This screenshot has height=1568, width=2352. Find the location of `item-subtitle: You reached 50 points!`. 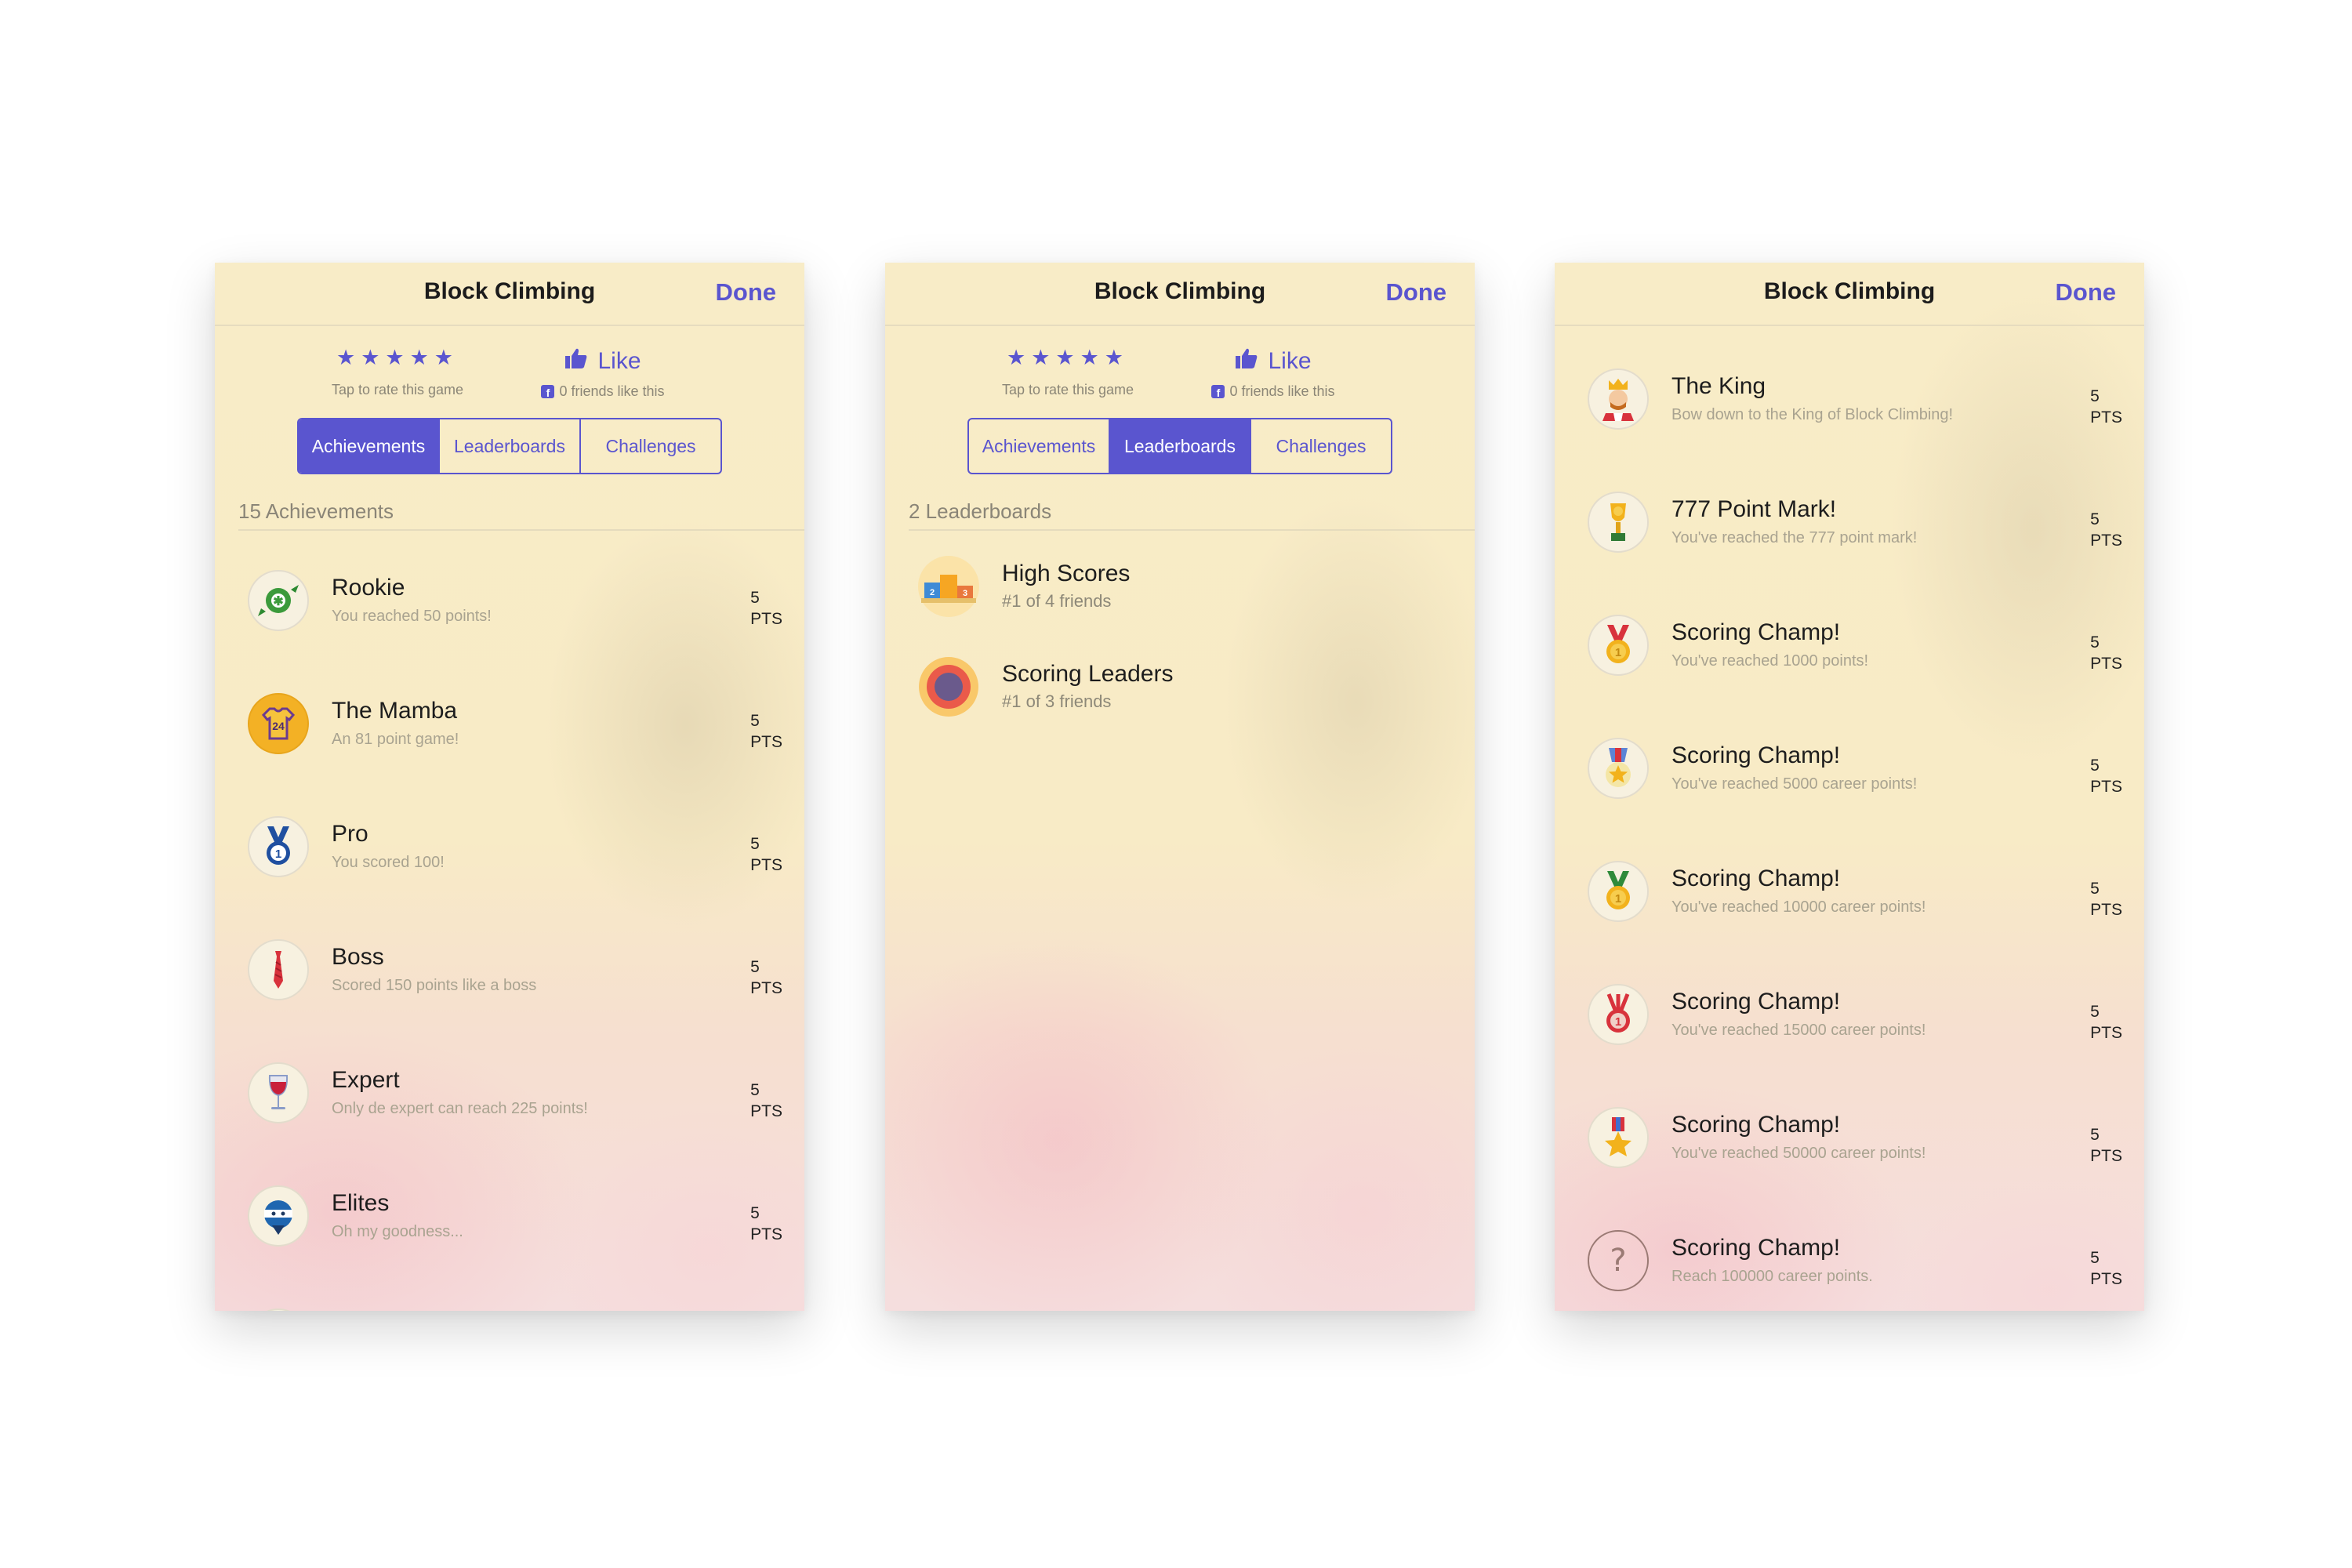

item-subtitle: You reached 50 points! is located at coordinates (412, 616).